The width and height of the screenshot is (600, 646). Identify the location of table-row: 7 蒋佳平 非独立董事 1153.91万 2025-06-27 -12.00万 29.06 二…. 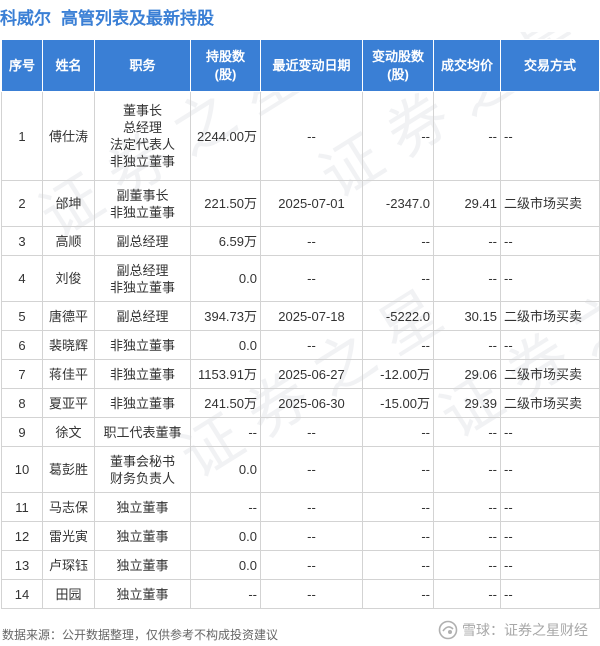
(300, 374).